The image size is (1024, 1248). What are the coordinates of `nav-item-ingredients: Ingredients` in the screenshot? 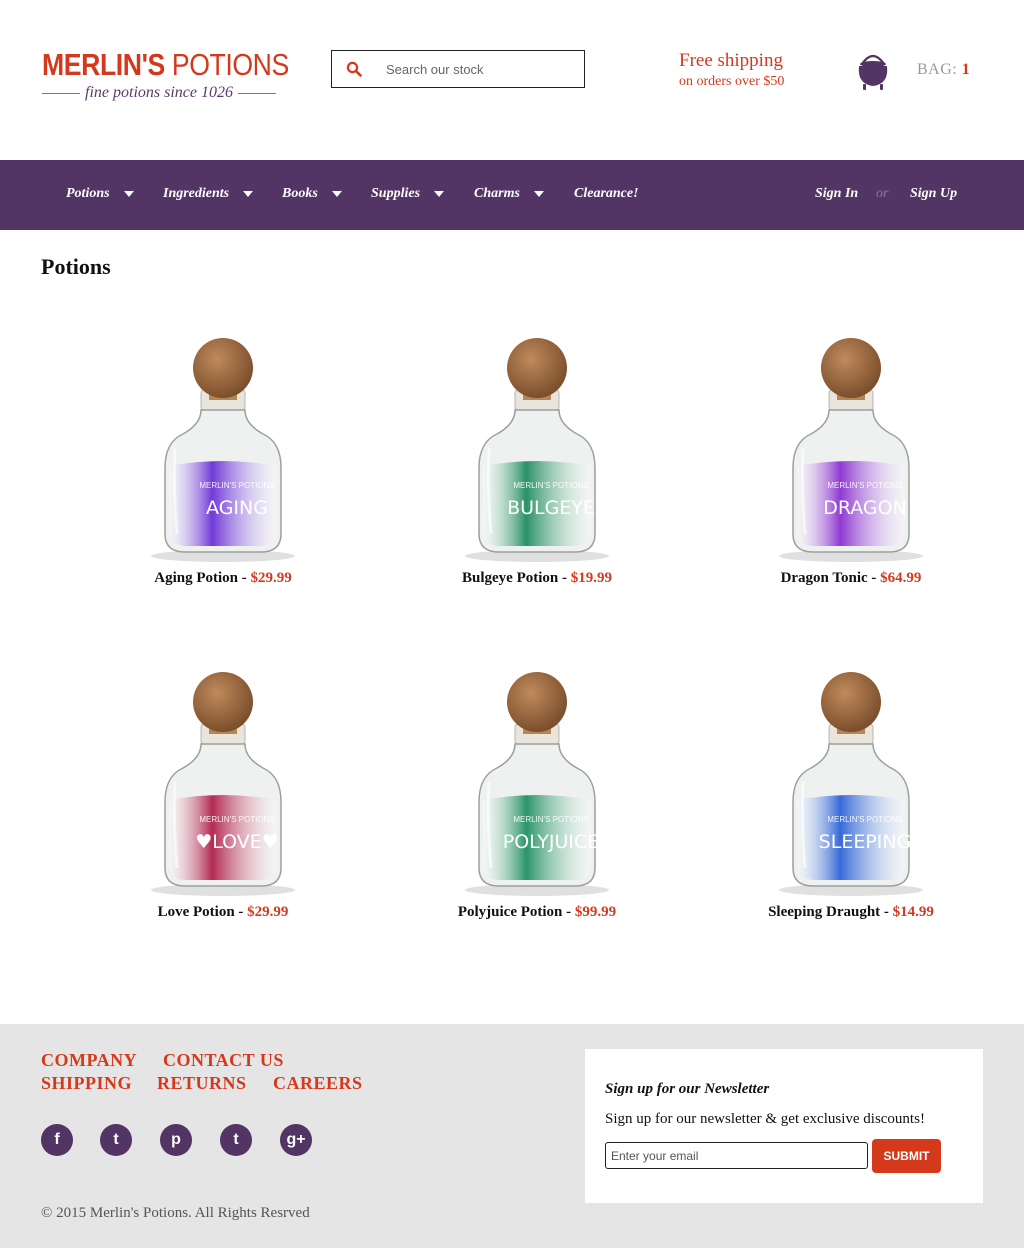 It's located at (208, 194).